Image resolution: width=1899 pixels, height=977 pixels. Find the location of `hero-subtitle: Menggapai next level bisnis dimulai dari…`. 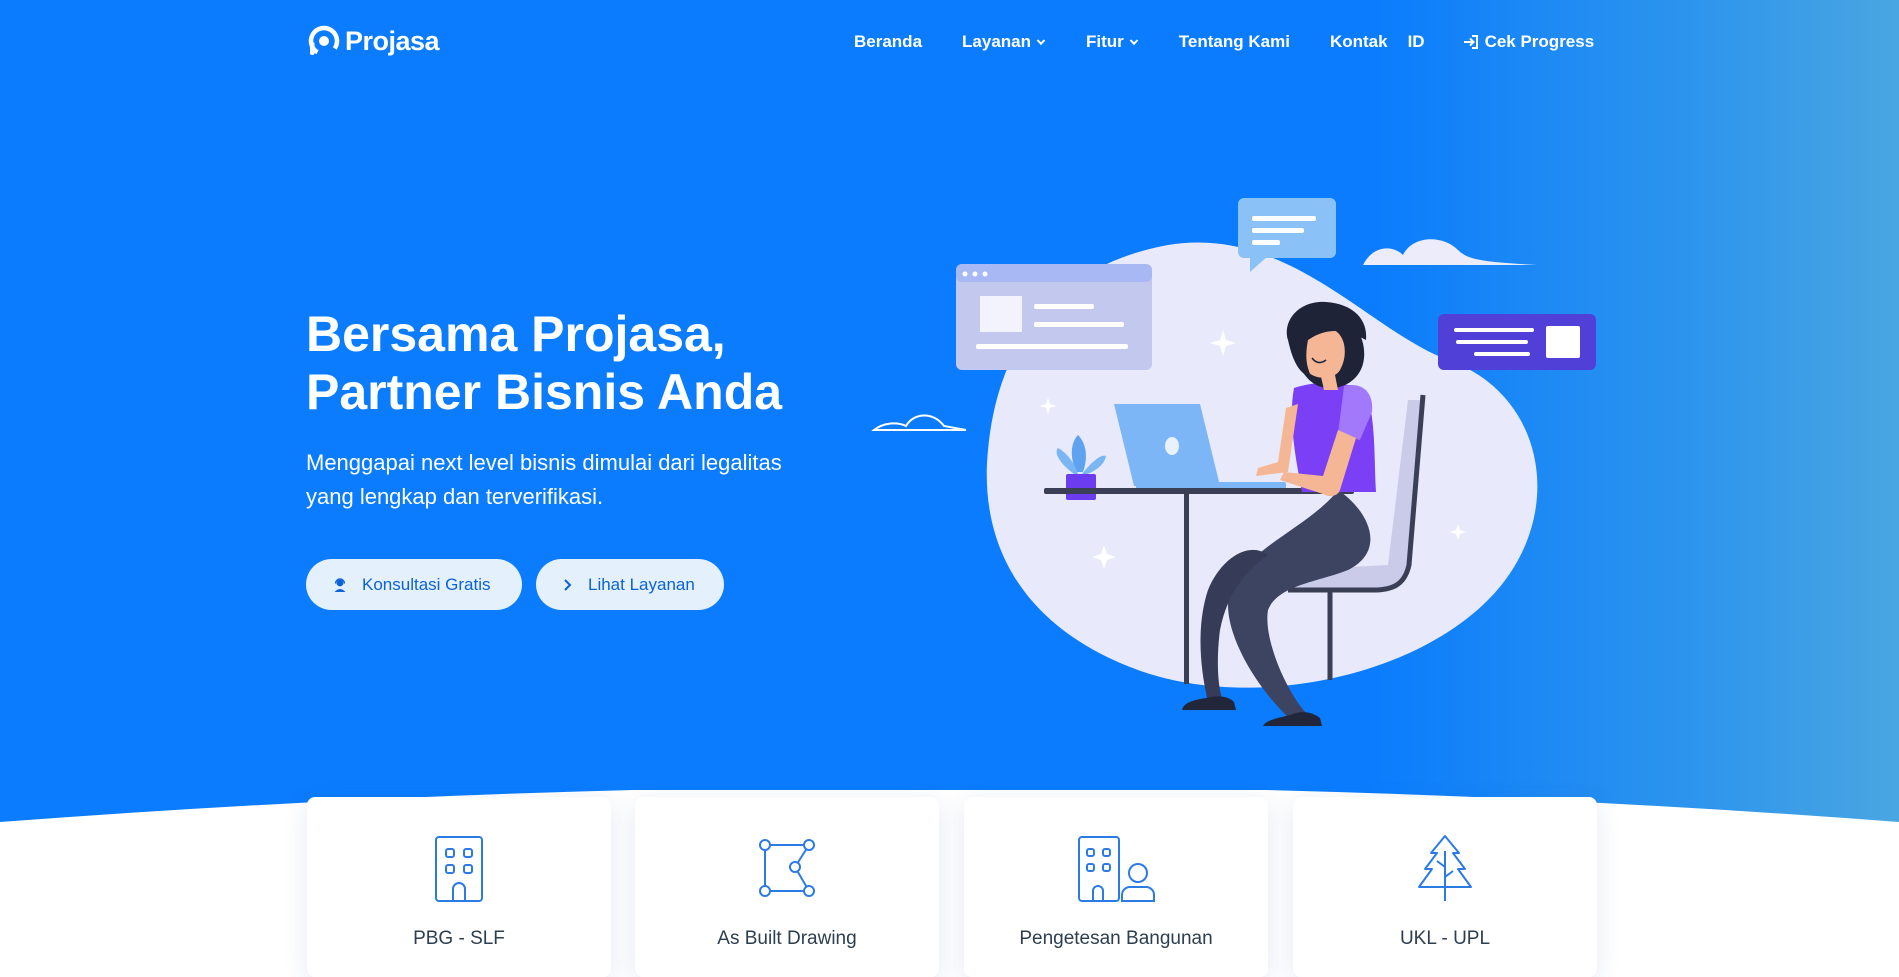

hero-subtitle: Menggapai next level bisnis dimulai dari… is located at coordinates (544, 479).